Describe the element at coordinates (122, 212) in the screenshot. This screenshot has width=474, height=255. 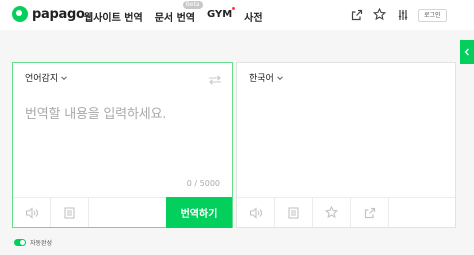
I see `source-toolbar: 번역하기` at that location.